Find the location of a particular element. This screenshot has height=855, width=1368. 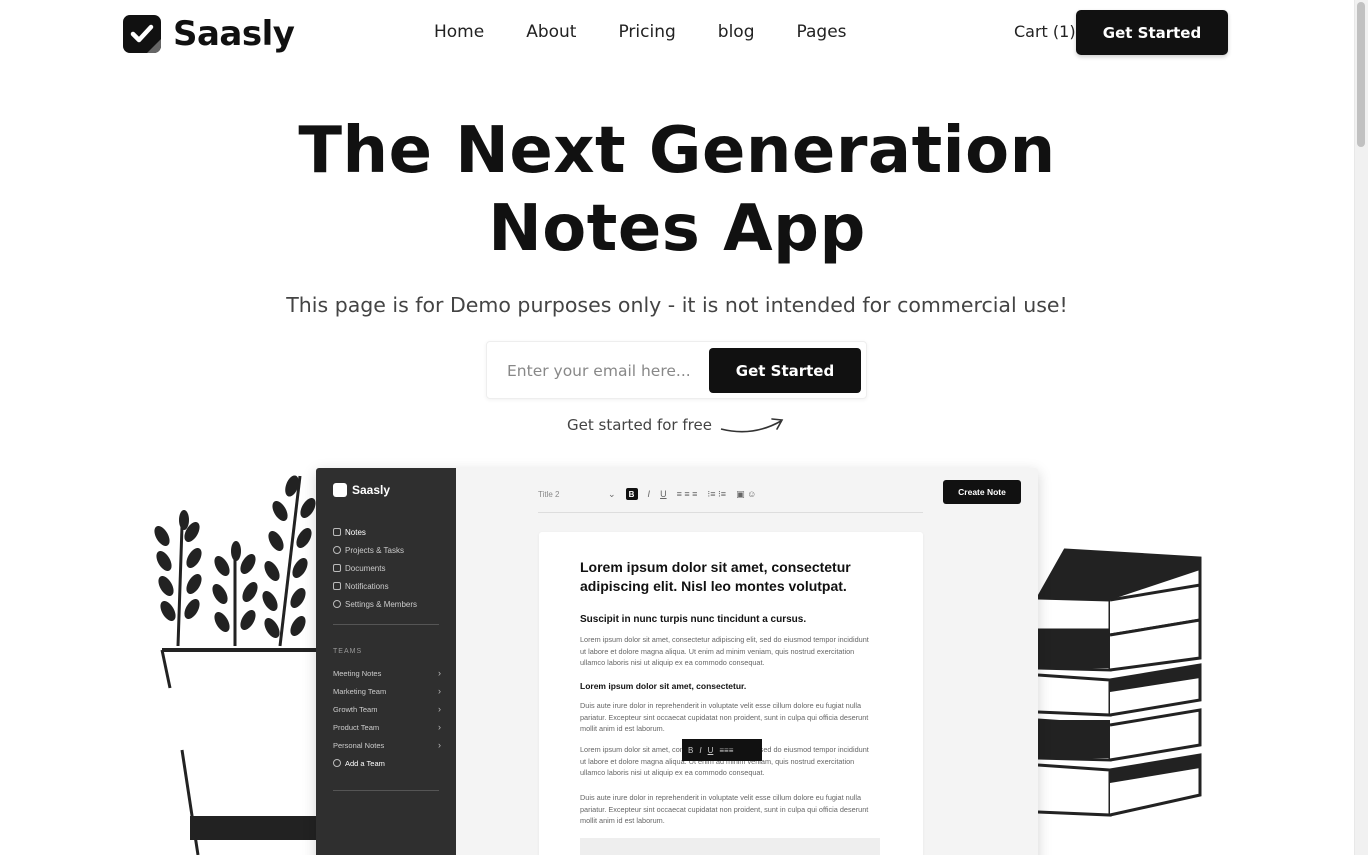

preview-menu-notifications: Notifications is located at coordinates (375, 586).